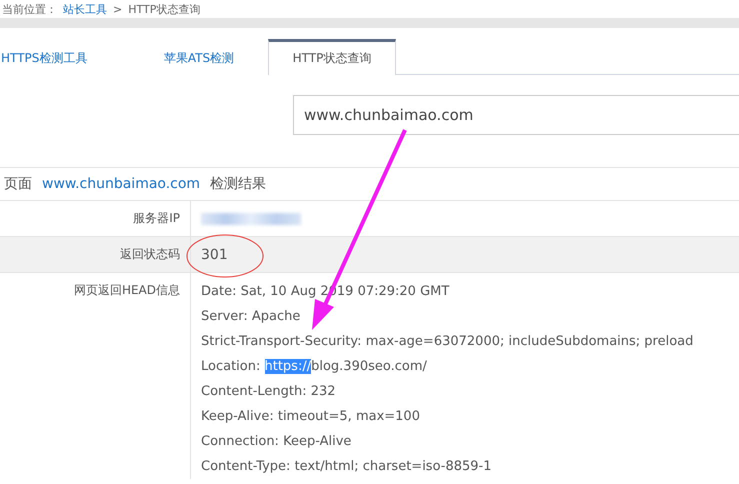 The image size is (739, 484). What do you see at coordinates (516, 115) in the screenshot?
I see `url-input-field: www.chunbaimao.com` at bounding box center [516, 115].